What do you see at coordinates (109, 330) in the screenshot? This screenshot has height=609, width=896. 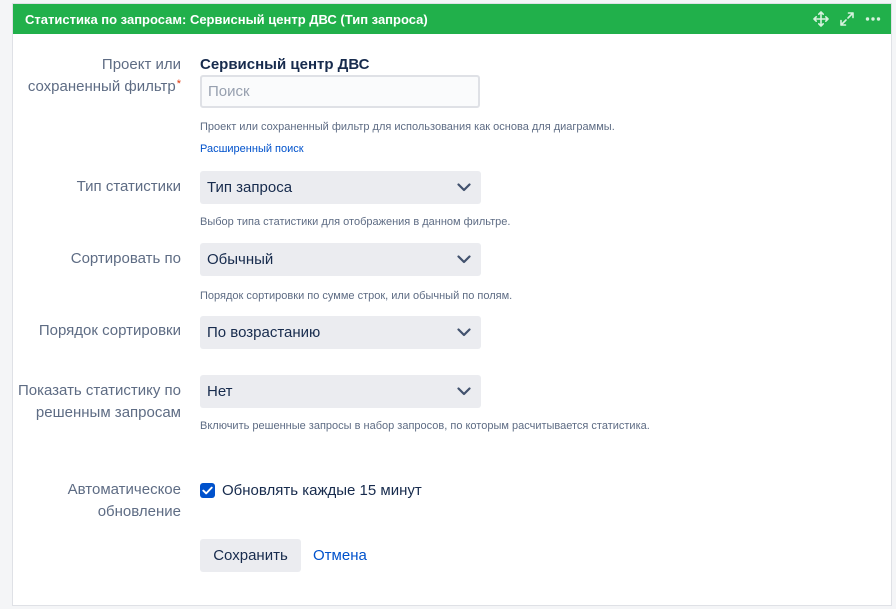 I see `sort-order-label: Порядок сортировки` at bounding box center [109, 330].